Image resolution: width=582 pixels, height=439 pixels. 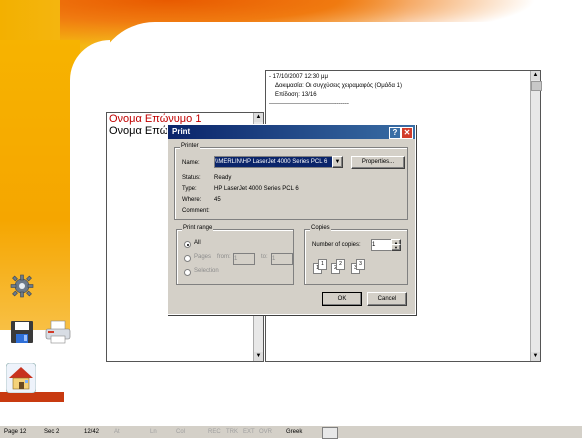 What do you see at coordinates (32, 397) in the screenshot?
I see `home-underline` at bounding box center [32, 397].